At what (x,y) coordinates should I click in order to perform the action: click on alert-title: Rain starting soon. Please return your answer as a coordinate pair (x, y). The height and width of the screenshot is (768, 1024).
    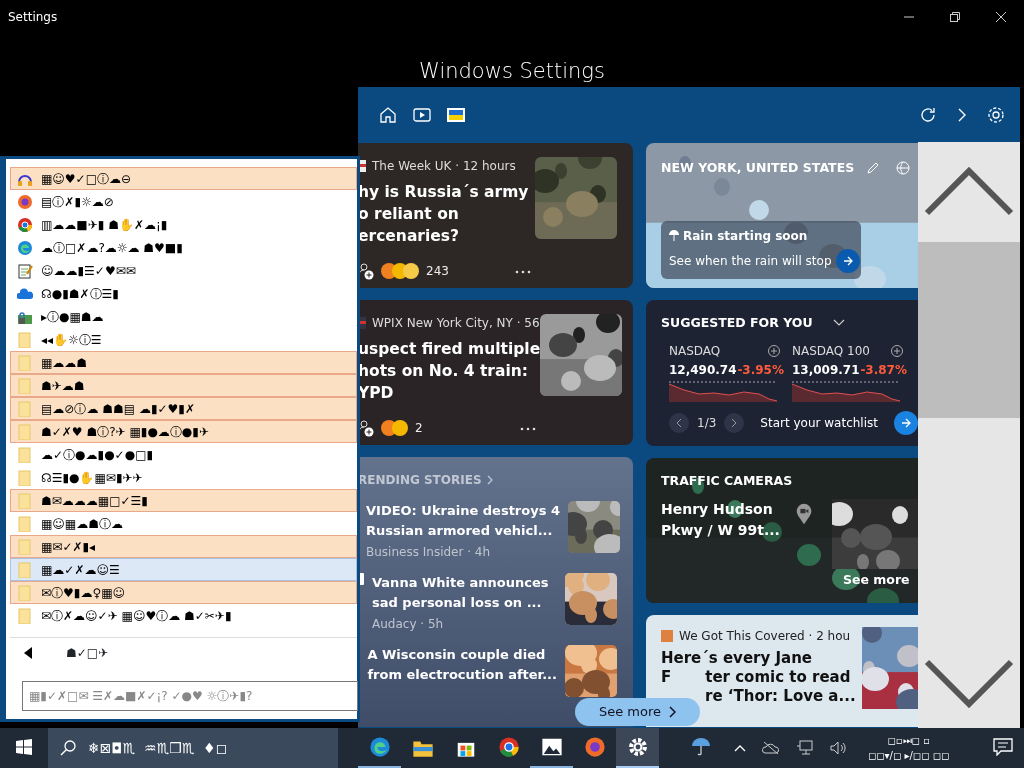
    Looking at the image, I should click on (745, 236).